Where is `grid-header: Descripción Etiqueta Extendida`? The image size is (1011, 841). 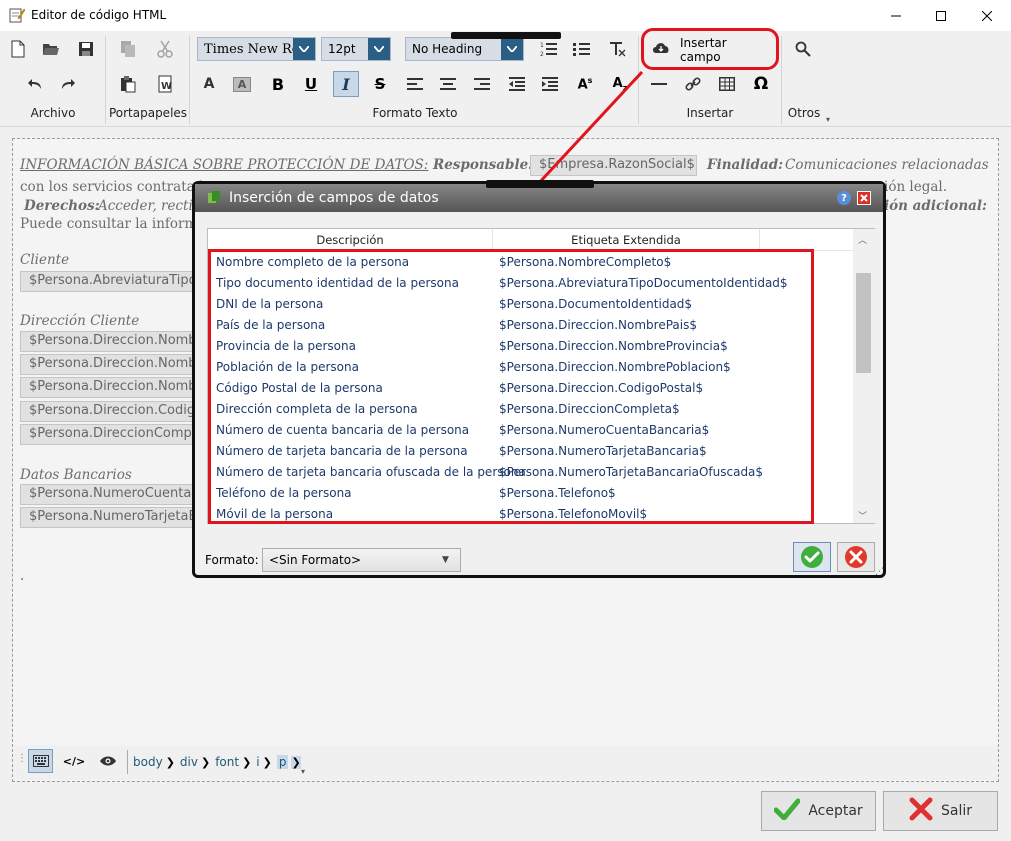
grid-header: Descripción Etiqueta Extendida is located at coordinates (541, 240).